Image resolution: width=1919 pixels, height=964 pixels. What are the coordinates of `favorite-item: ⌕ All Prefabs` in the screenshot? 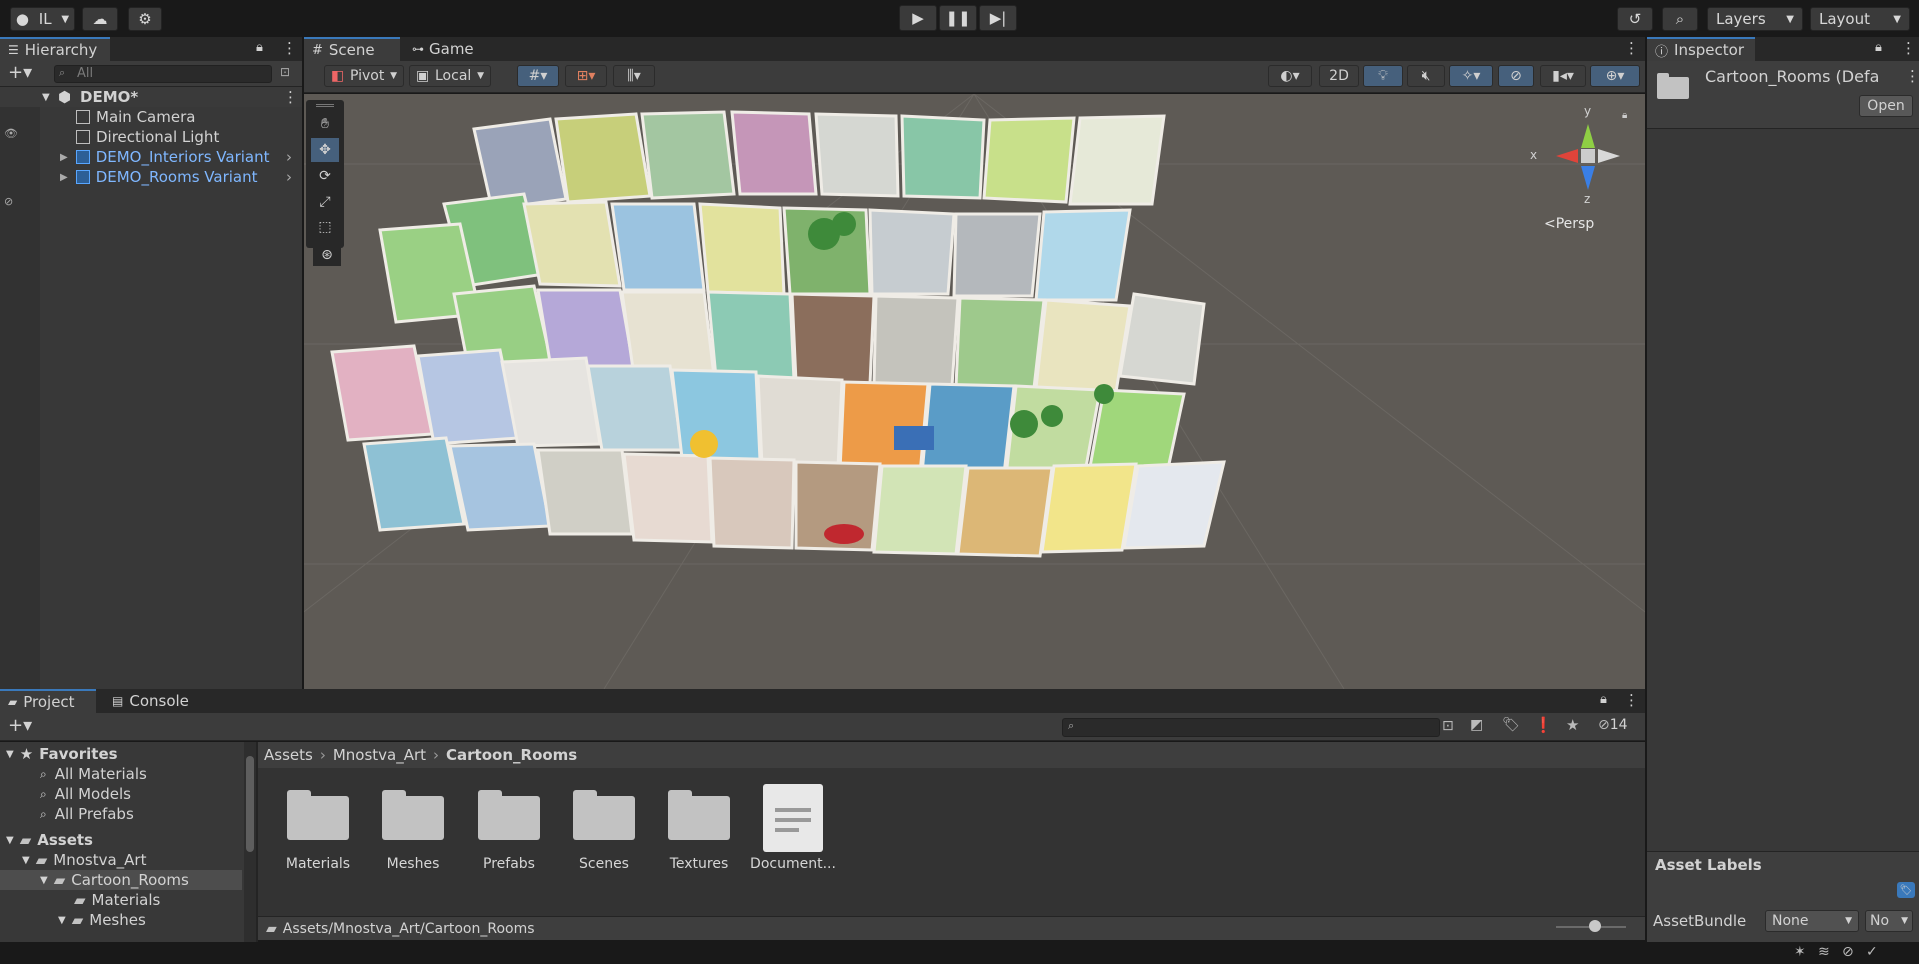 It's located at (87, 814).